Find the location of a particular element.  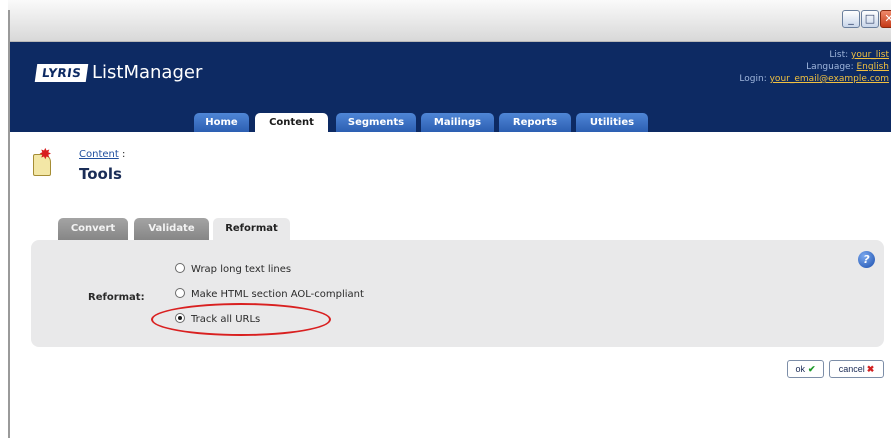

language-label: Language: is located at coordinates (830, 67).